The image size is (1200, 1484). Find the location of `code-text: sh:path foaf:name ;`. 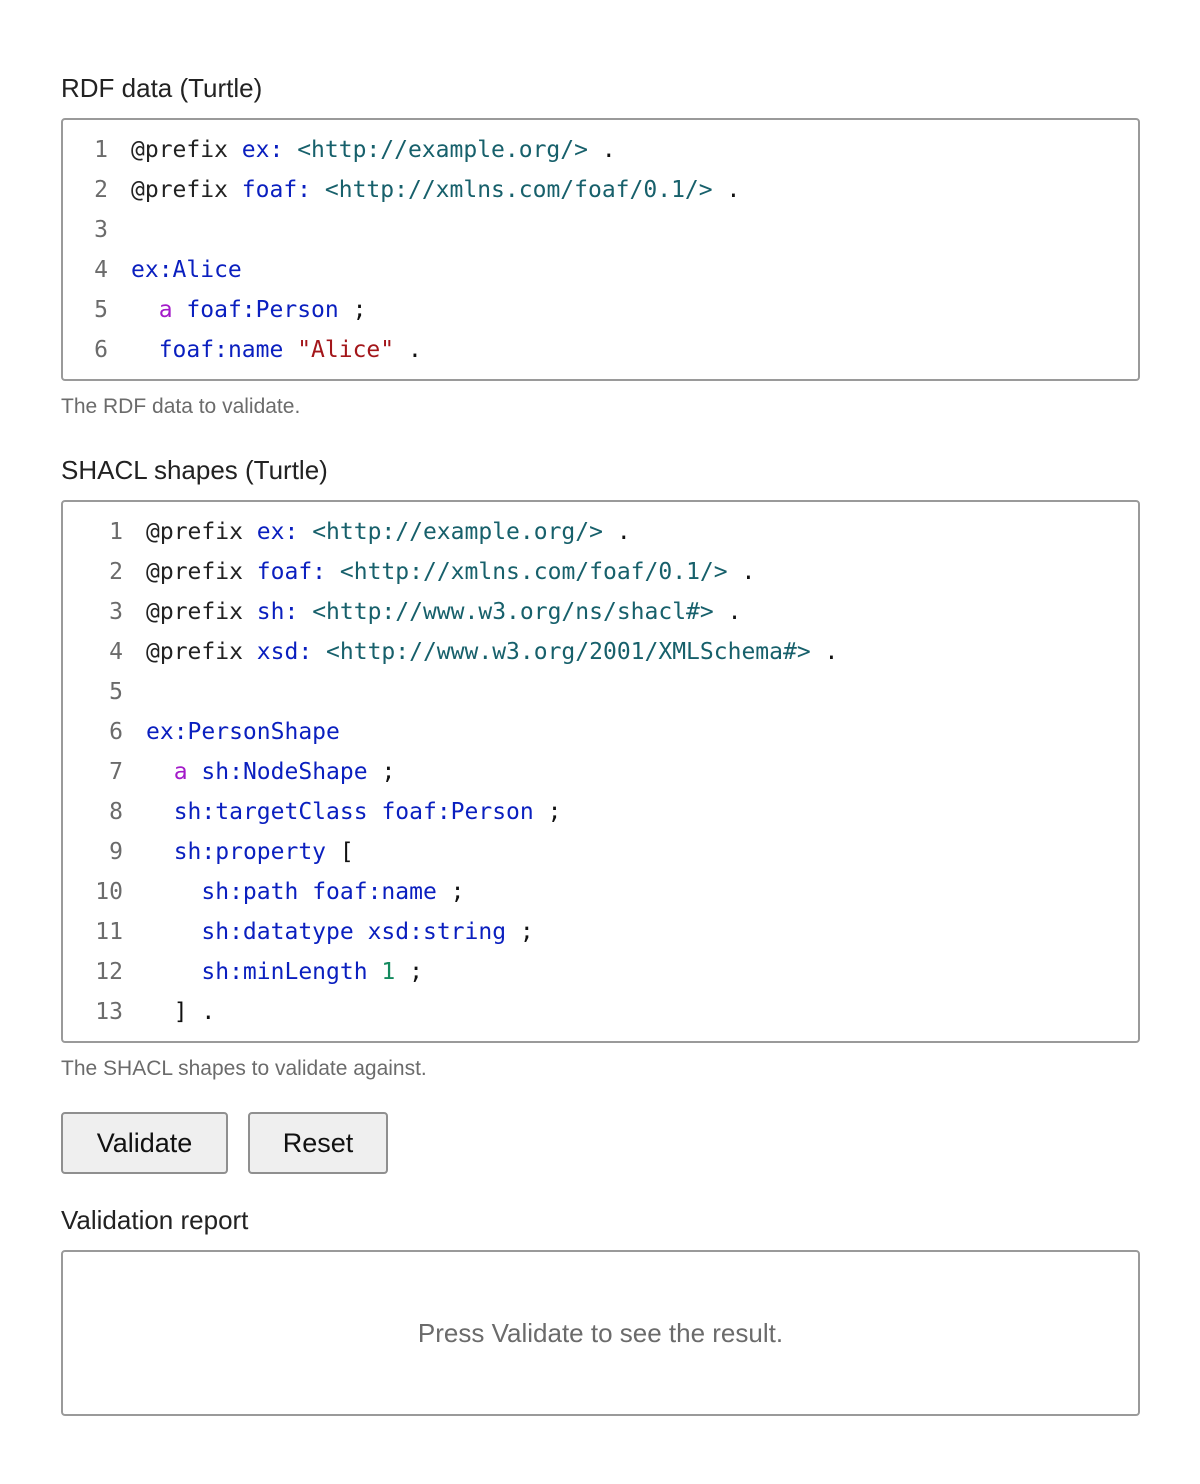

code-text: sh:path foaf:name ; is located at coordinates (293, 892).